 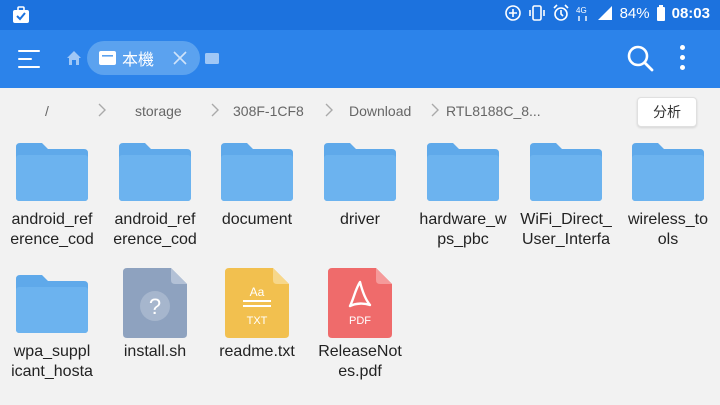 What do you see at coordinates (566, 219) in the screenshot?
I see `file-name: WiFi_Direct_` at bounding box center [566, 219].